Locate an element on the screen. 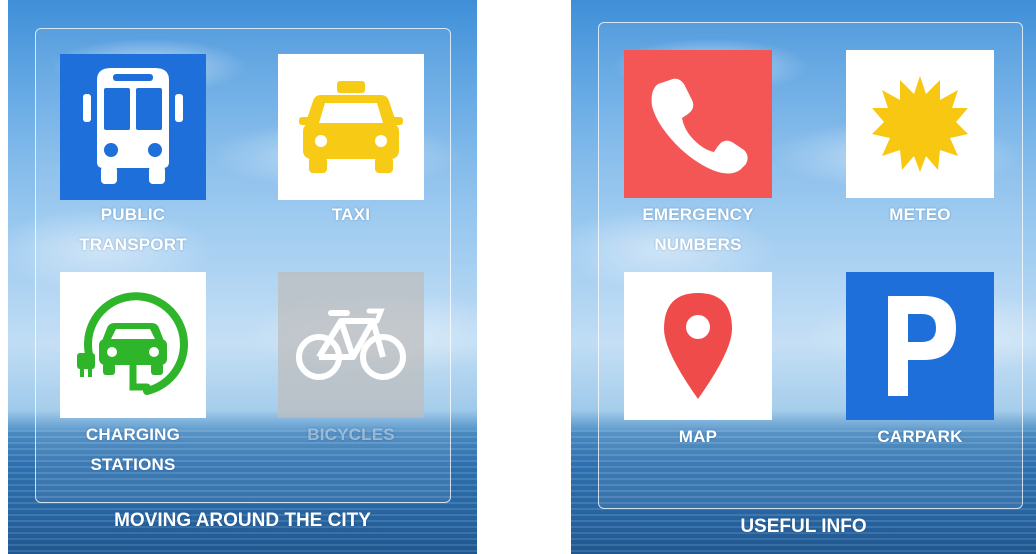 Image resolution: width=1036 pixels, height=554 pixels. tile-meteo is located at coordinates (920, 124).